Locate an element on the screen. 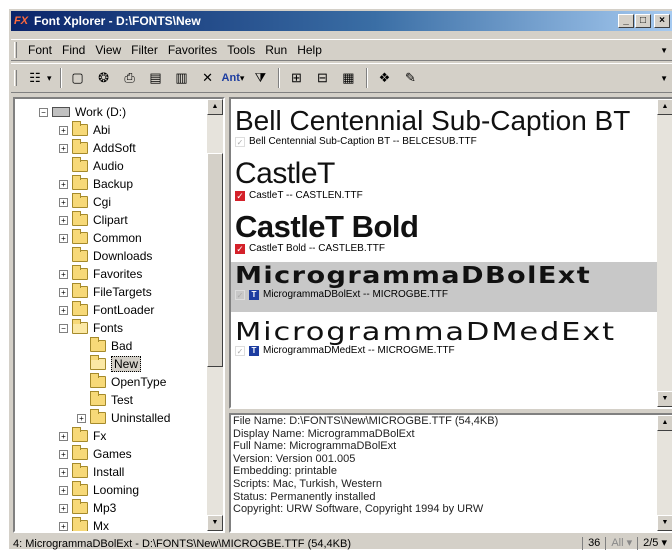  tools-icon: ✎ is located at coordinates (410, 78).